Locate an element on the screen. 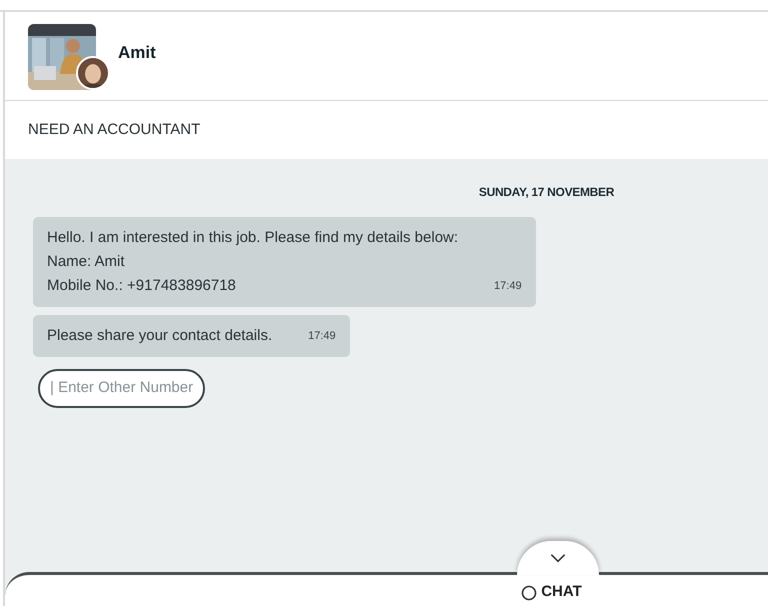  message-text: Mobile No.: +917483896718 is located at coordinates (142, 286).